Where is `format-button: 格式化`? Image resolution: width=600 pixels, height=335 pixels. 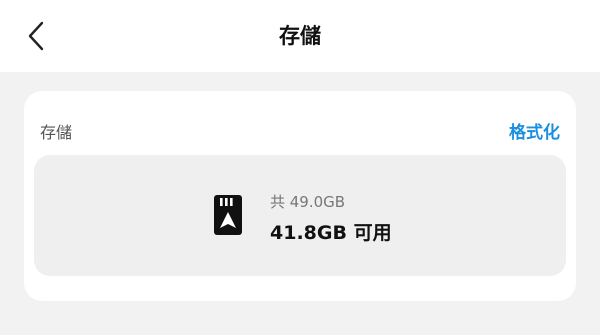
format-button: 格式化 is located at coordinates (534, 130).